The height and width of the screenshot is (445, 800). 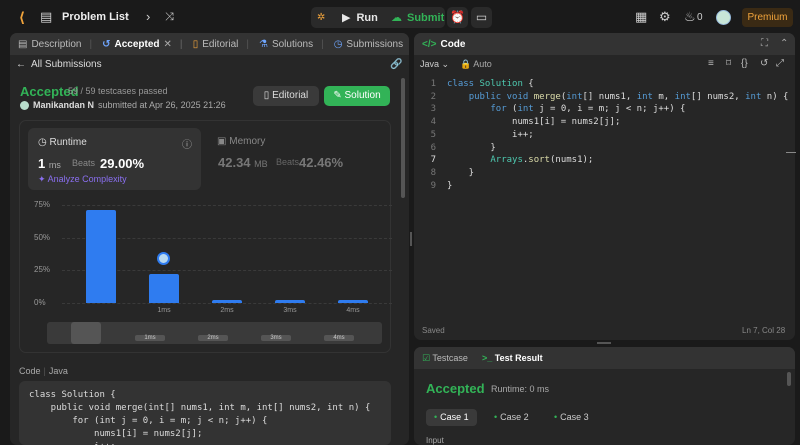 What do you see at coordinates (403, 138) in the screenshot?
I see `left-panel-scrollbar` at bounding box center [403, 138].